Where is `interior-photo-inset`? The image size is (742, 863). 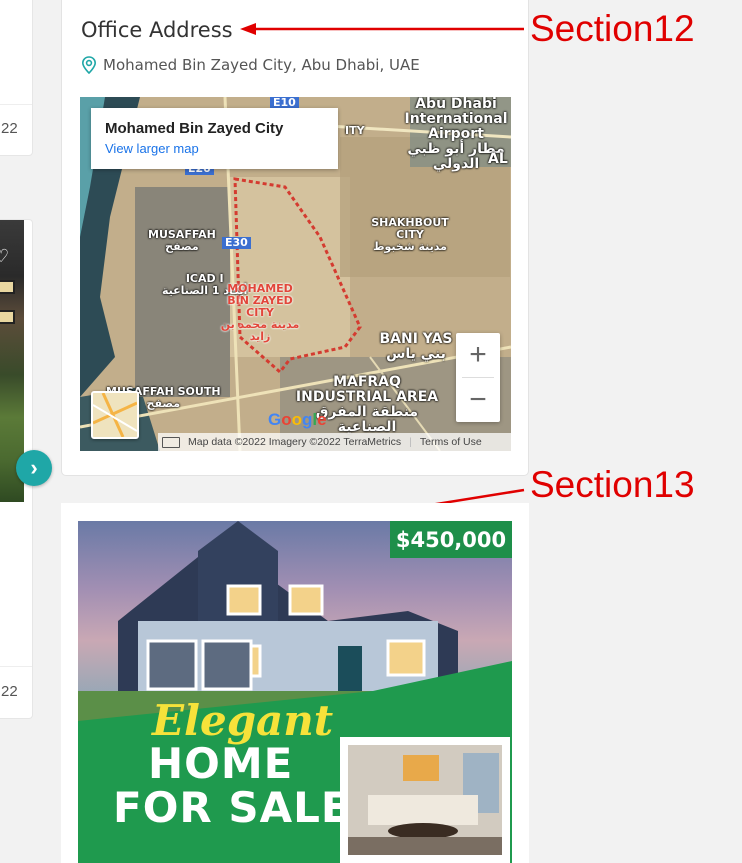
interior-photo-inset is located at coordinates (425, 800).